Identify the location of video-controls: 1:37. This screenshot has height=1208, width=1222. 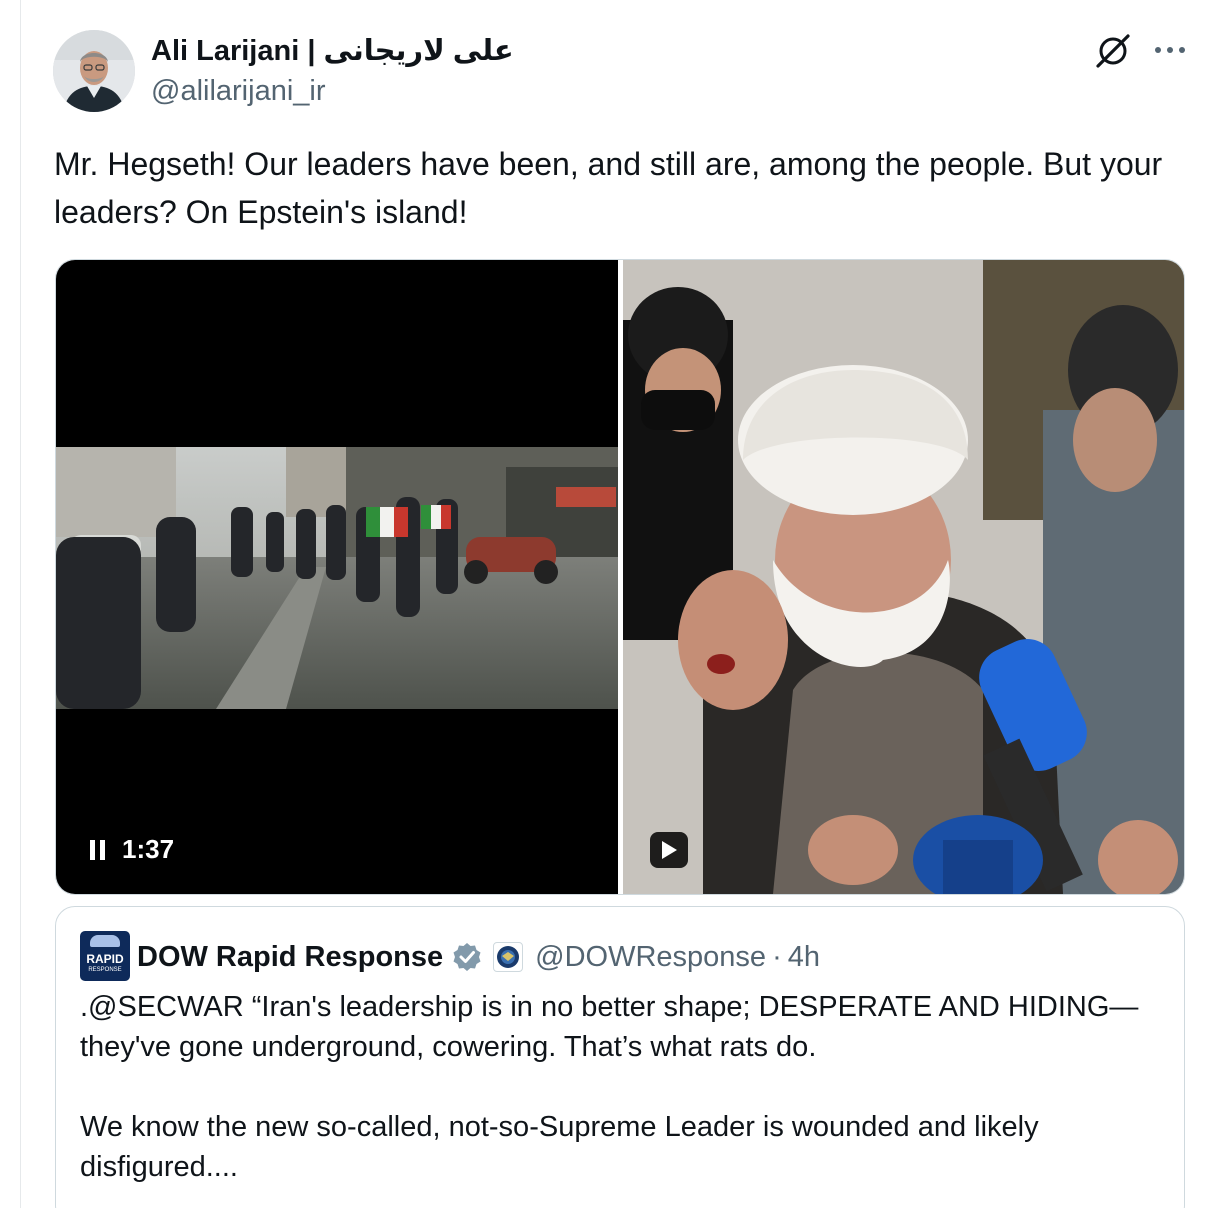
(131, 849).